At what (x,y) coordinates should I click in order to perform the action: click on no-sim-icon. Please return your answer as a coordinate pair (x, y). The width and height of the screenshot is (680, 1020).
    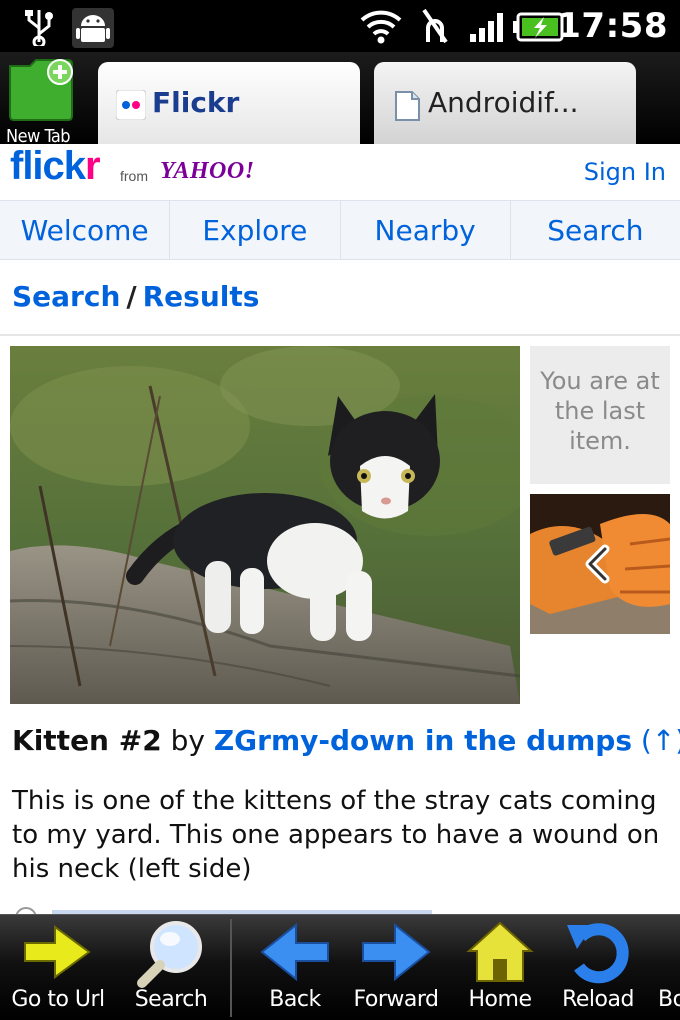
    Looking at the image, I should click on (435, 28).